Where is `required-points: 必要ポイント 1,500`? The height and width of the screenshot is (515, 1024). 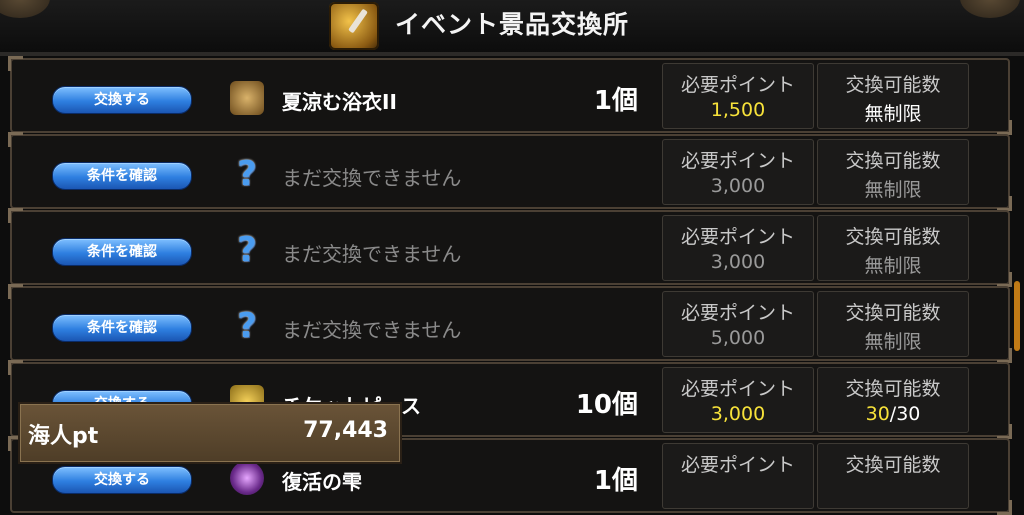
required-points: 必要ポイント 1,500 is located at coordinates (738, 96).